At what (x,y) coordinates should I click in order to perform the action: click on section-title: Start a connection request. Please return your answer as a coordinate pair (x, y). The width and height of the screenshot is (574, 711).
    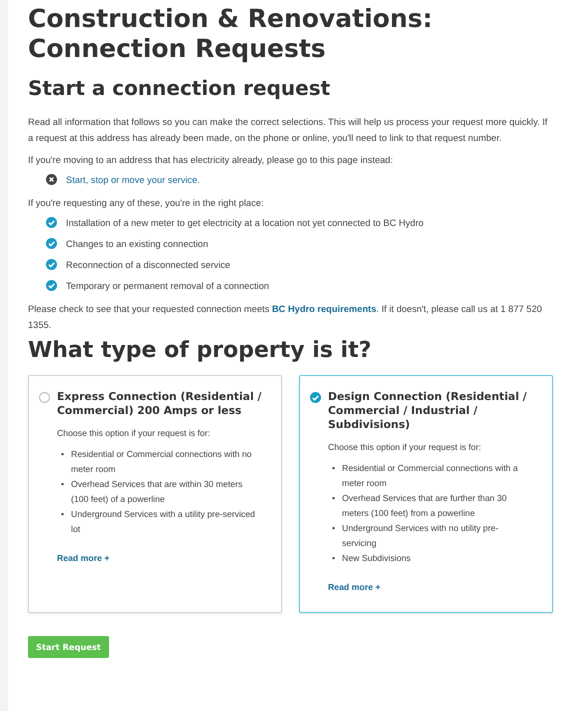
    Looking at the image, I should click on (180, 88).